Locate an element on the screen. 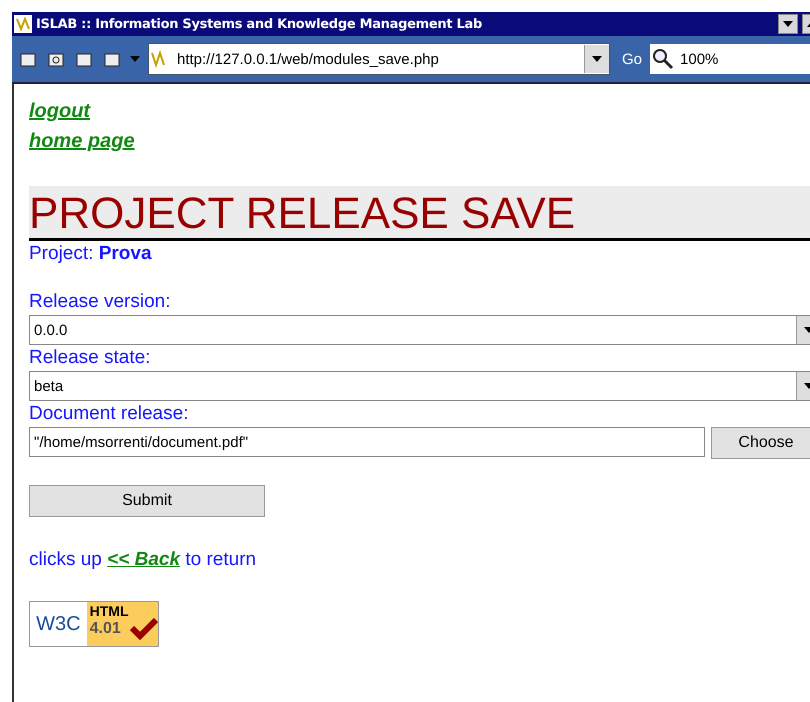 The width and height of the screenshot is (810, 702). window-title: ISLAB :: Information Systems and Knowledge Management Lab is located at coordinates (259, 24).